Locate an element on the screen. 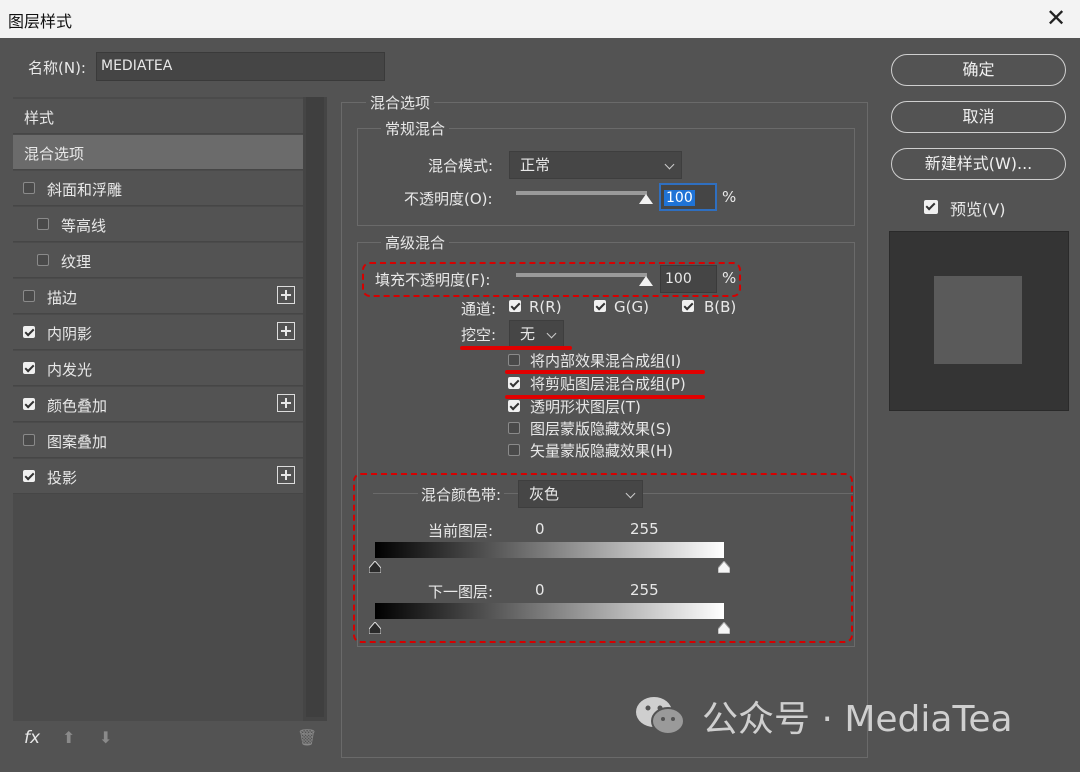  preview-thumbnail is located at coordinates (979, 321).